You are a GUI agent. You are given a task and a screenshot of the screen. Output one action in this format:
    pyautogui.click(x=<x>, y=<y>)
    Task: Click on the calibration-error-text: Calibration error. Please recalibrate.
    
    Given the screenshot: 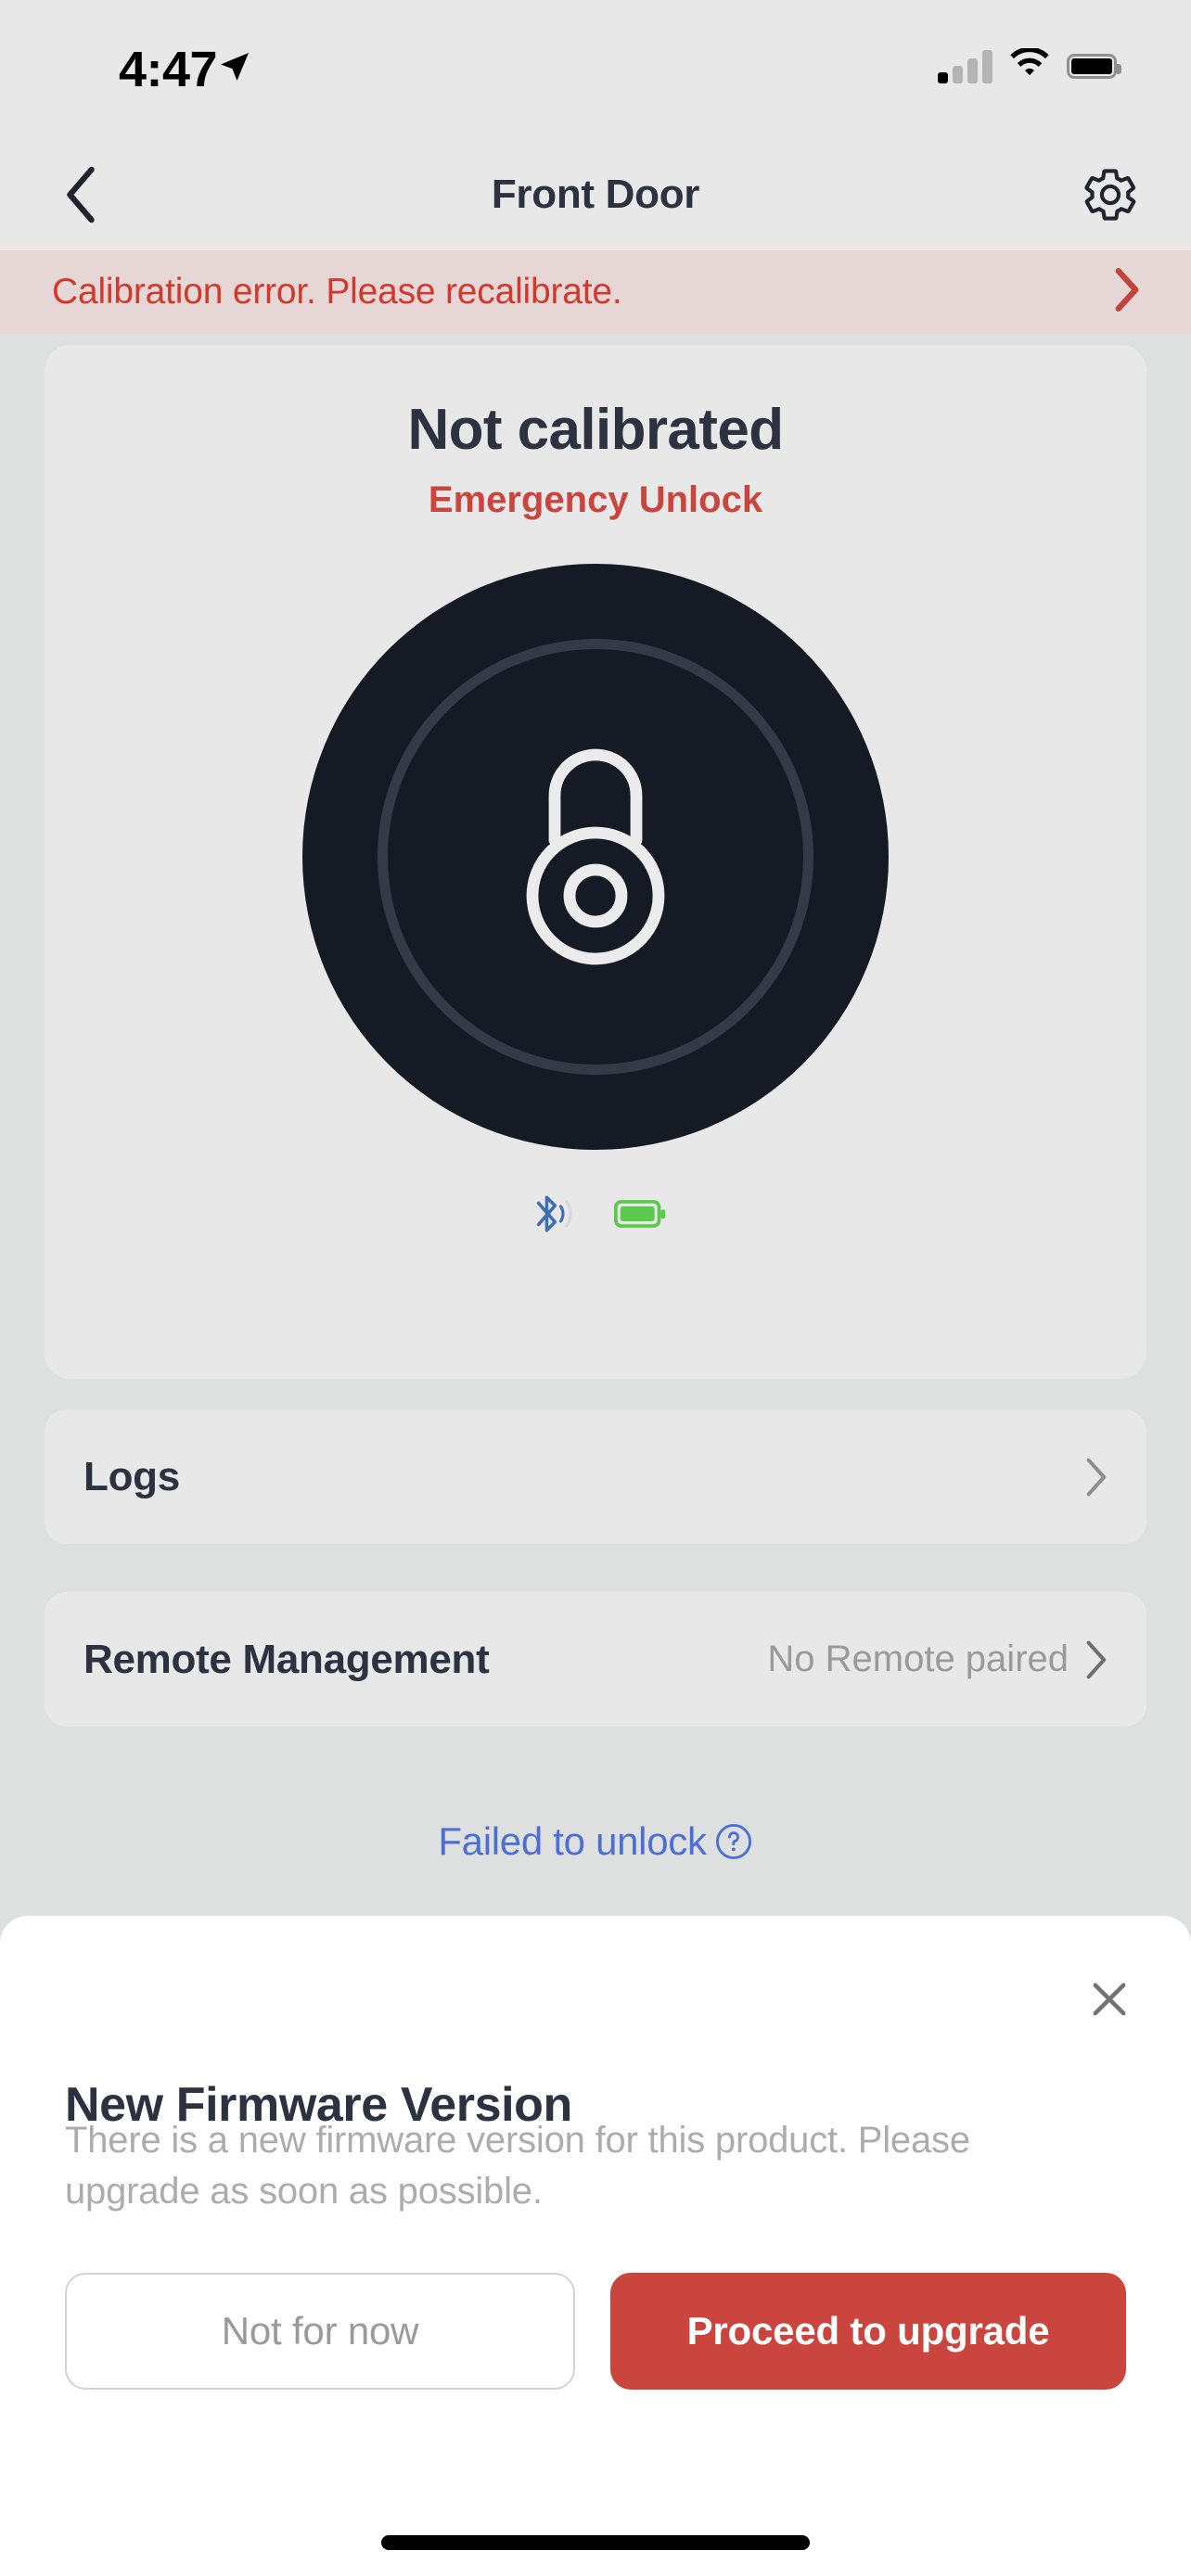 What is the action you would take?
    pyautogui.click(x=337, y=292)
    